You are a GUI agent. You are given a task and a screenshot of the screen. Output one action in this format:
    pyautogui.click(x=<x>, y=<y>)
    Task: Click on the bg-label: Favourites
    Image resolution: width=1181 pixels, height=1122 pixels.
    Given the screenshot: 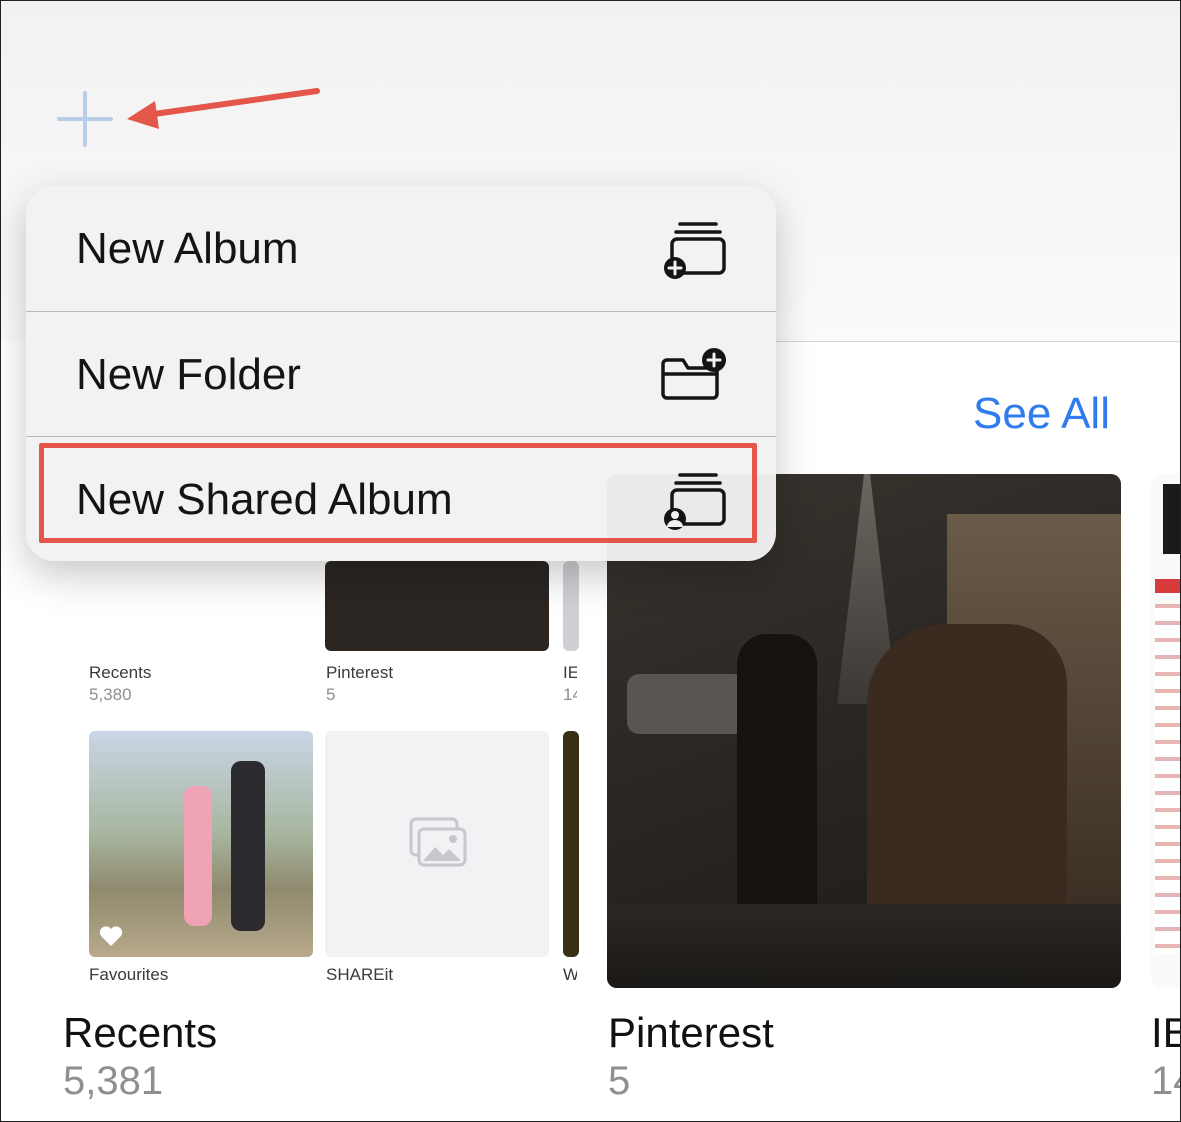 What is the action you would take?
    pyautogui.click(x=129, y=974)
    